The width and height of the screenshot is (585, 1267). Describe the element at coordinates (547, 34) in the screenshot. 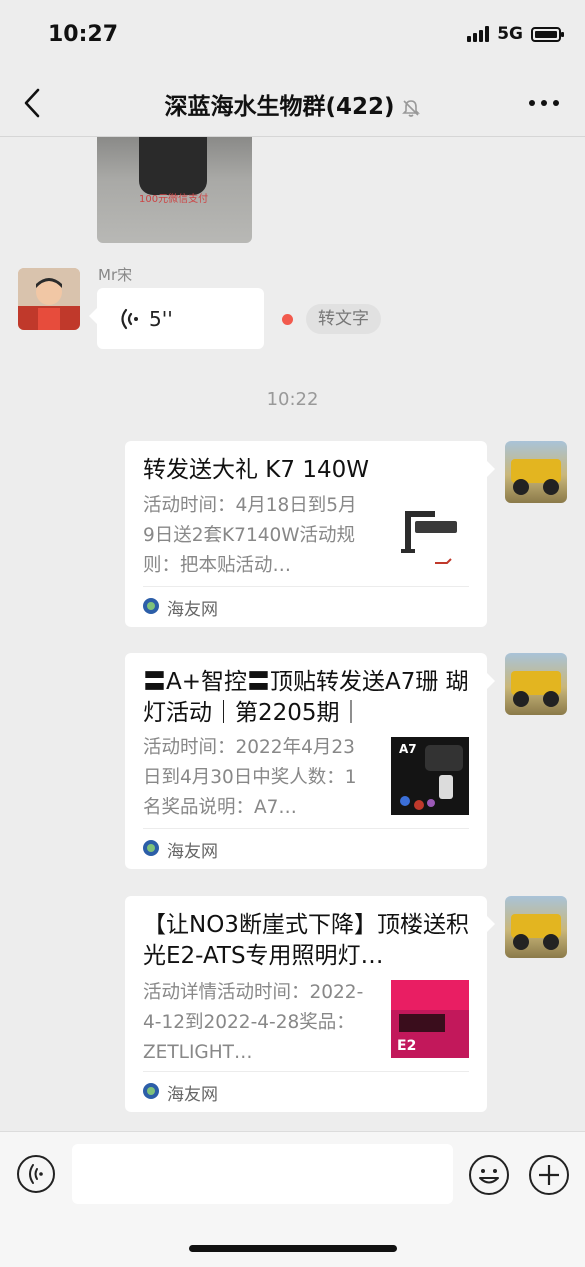

I see `battery-icon` at that location.